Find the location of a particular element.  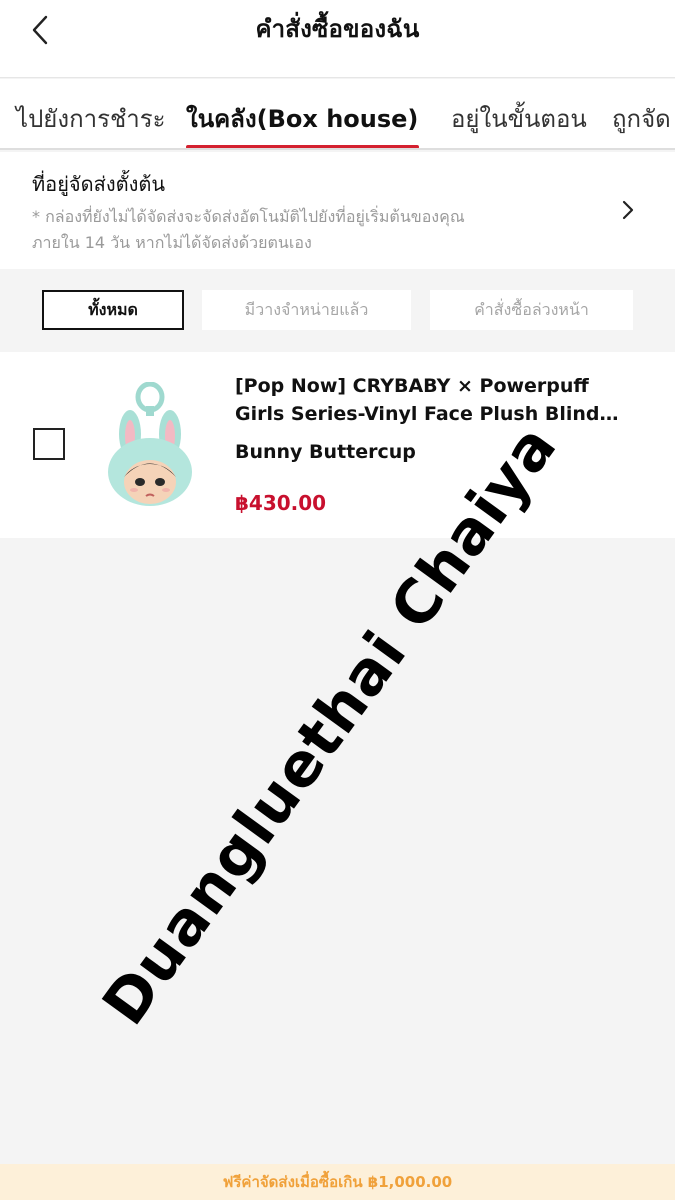

chevron-left-icon is located at coordinates (40, 30).